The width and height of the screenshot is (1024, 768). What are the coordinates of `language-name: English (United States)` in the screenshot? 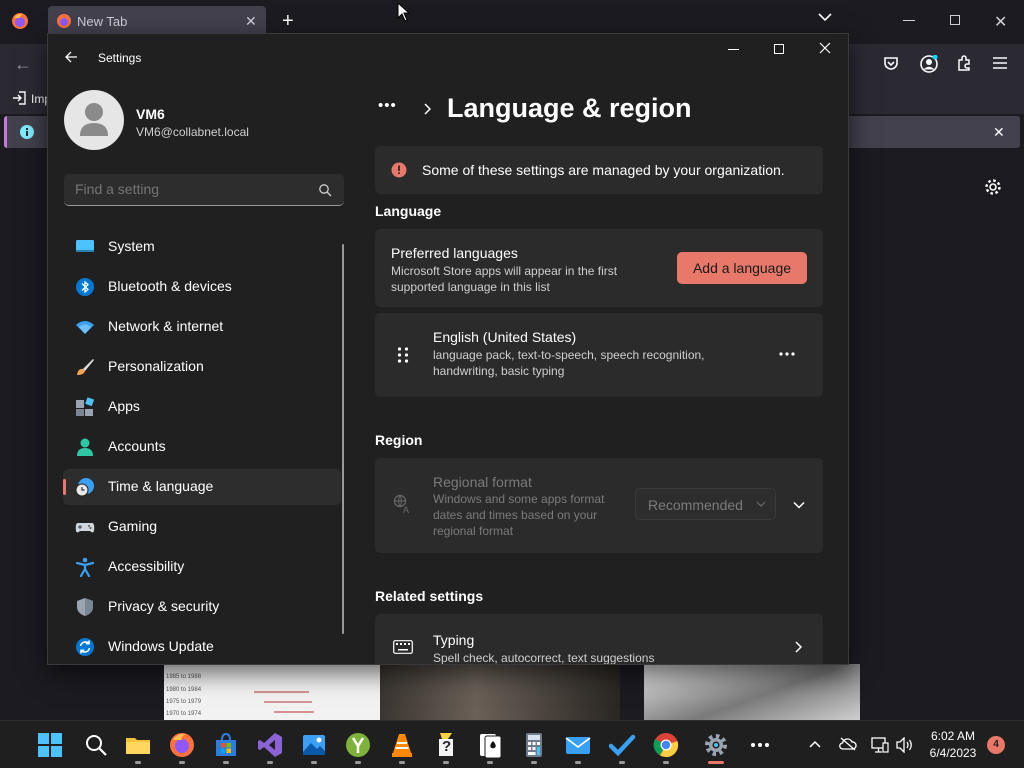 It's located at (505, 337).